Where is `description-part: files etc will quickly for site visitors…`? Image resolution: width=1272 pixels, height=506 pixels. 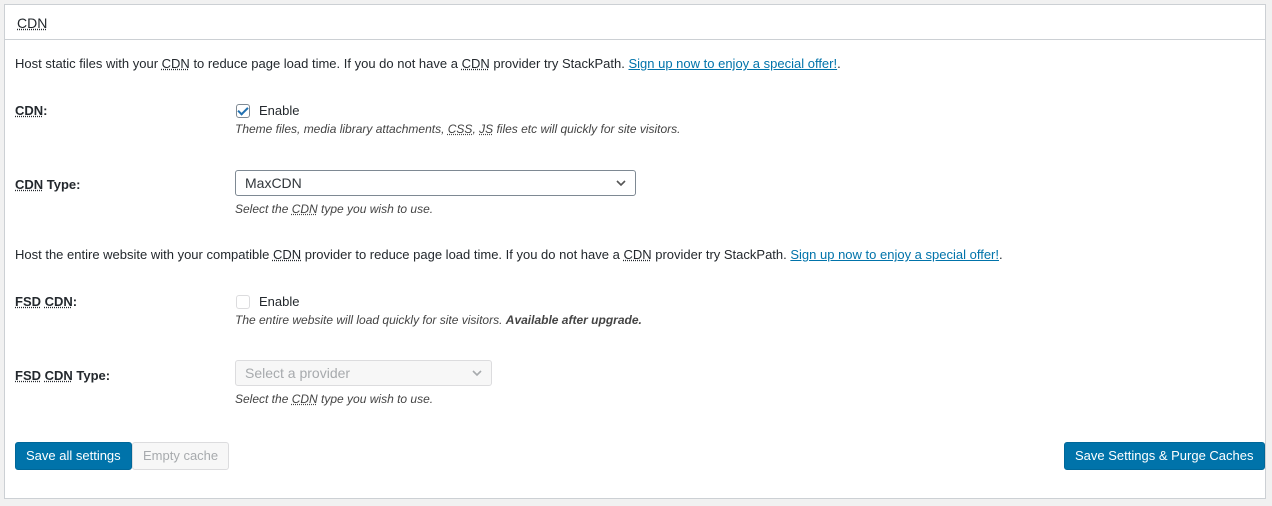 description-part: files etc will quickly for site visitors… is located at coordinates (587, 129).